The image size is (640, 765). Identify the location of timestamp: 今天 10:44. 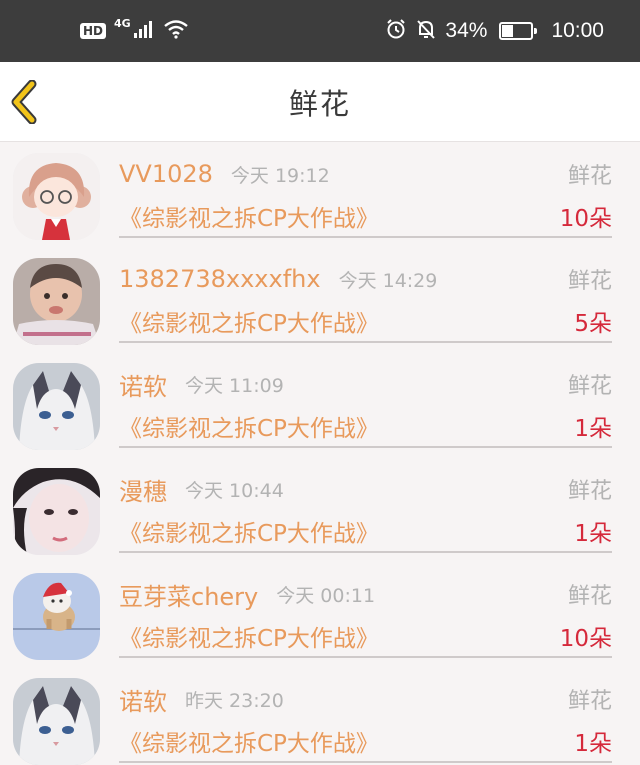
(234, 490).